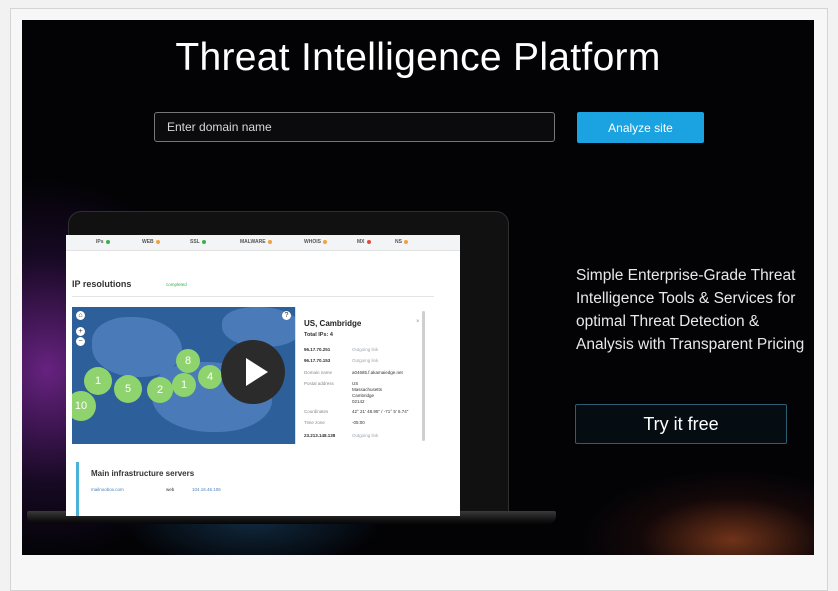 The height and width of the screenshot is (591, 838). Describe the element at coordinates (640, 127) in the screenshot. I see `analyze-site-button: Analyze site` at that location.